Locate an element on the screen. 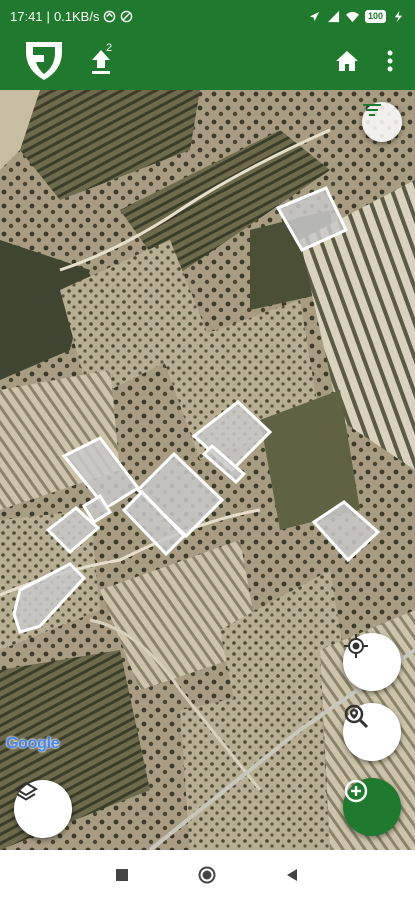  layers-icon is located at coordinates (26, 791).